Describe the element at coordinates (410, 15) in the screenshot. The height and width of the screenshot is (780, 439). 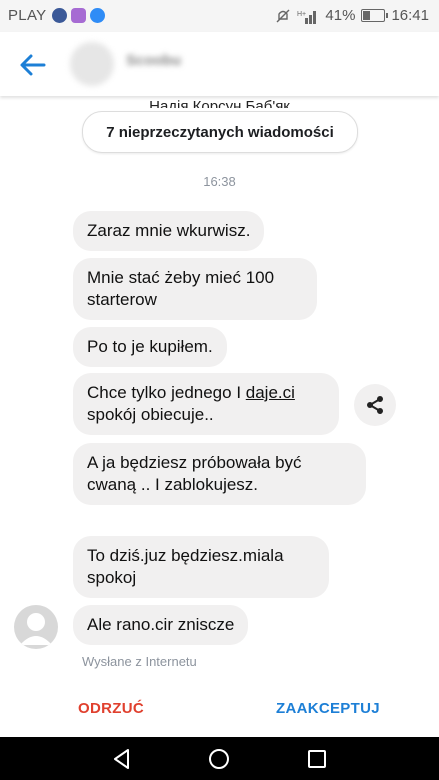
I see `clock: 16:41` at that location.